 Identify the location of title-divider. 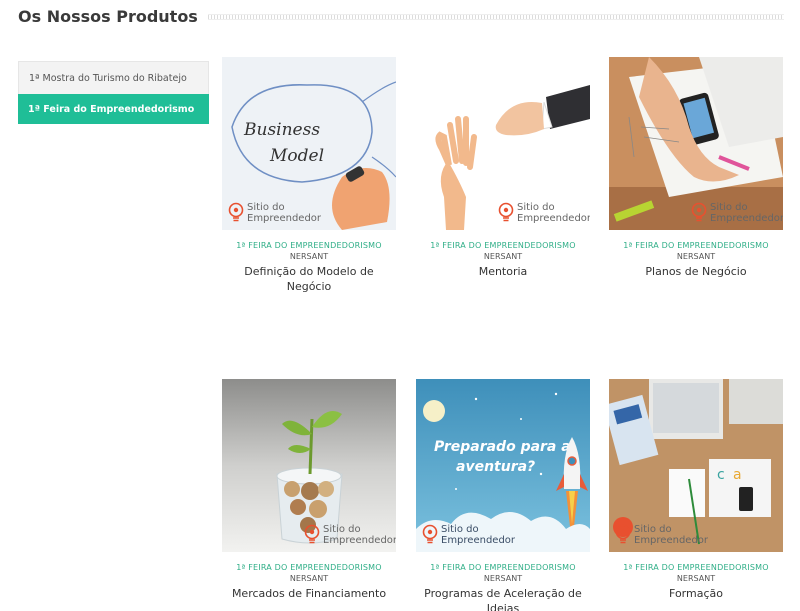
(495, 17).